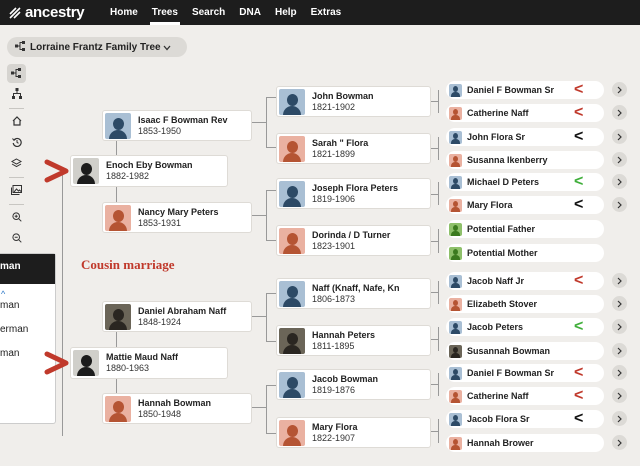 The width and height of the screenshot is (640, 466). What do you see at coordinates (16, 94) in the screenshot?
I see `descendant-view-button` at bounding box center [16, 94].